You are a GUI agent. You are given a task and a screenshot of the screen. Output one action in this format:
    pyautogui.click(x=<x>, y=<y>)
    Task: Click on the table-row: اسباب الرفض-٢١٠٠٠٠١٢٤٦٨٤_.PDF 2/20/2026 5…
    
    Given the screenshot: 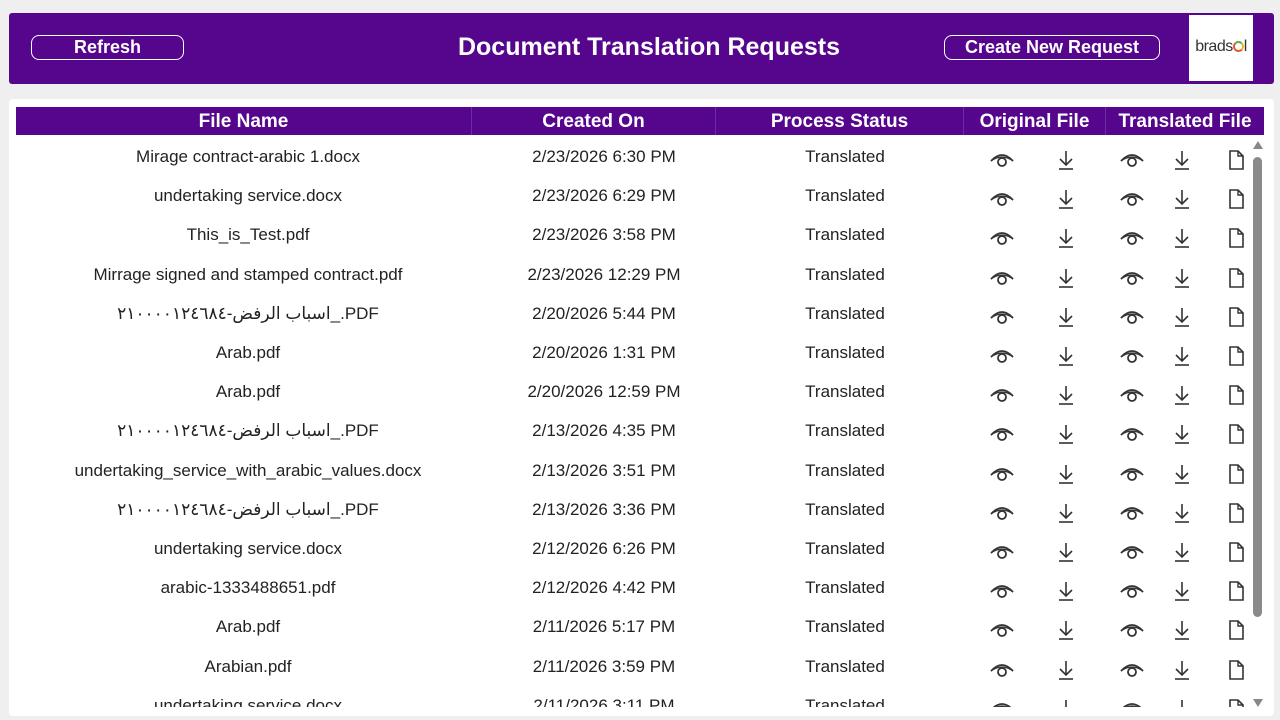 What is the action you would take?
    pyautogui.click(x=631, y=315)
    